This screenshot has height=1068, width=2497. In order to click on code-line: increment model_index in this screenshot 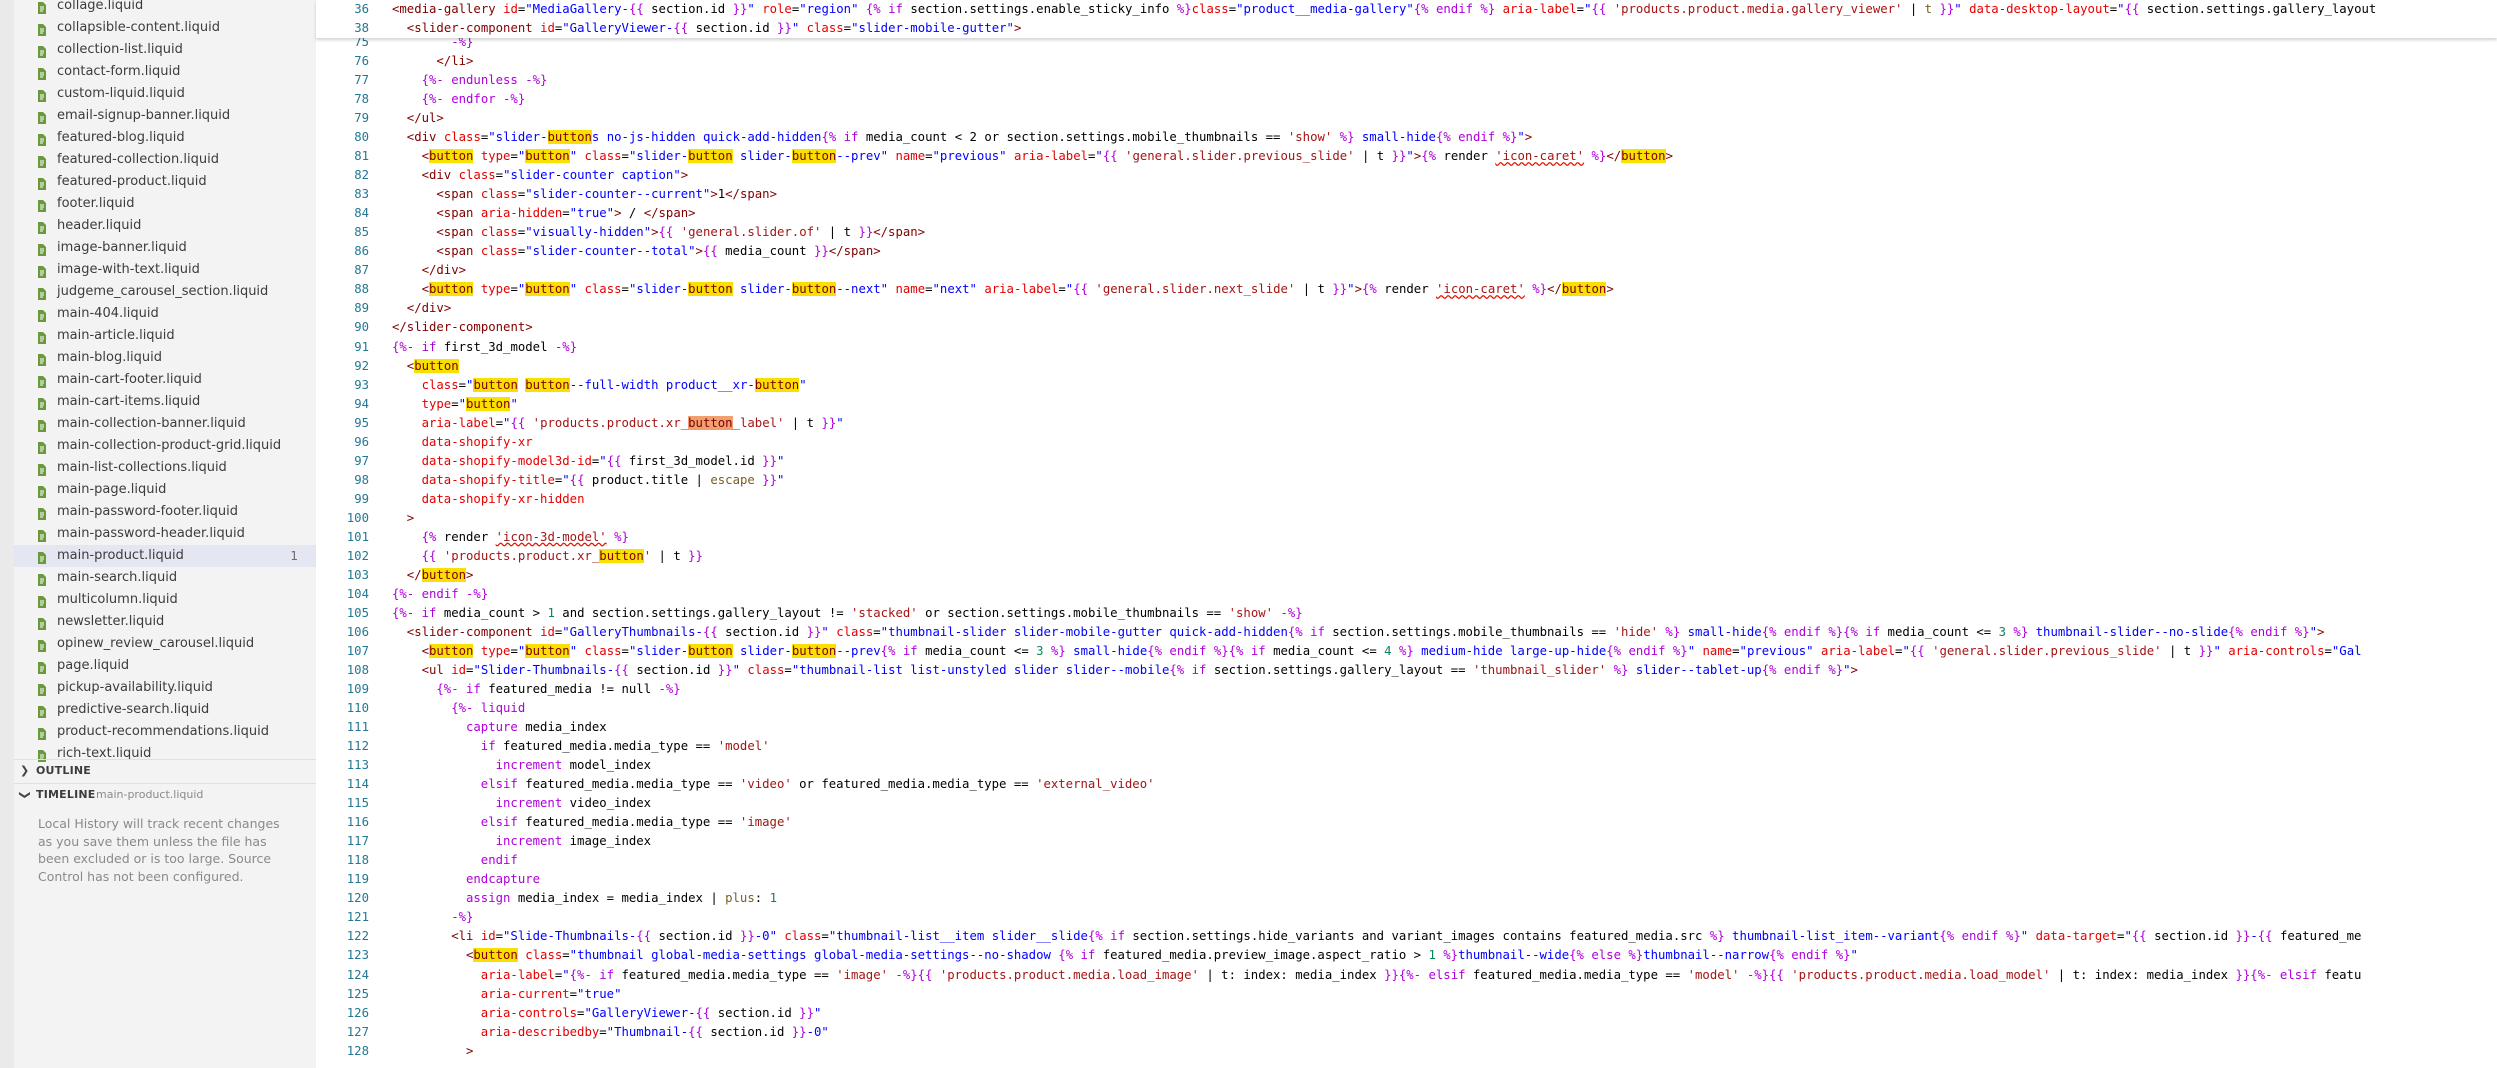, I will do `click(573, 765)`.